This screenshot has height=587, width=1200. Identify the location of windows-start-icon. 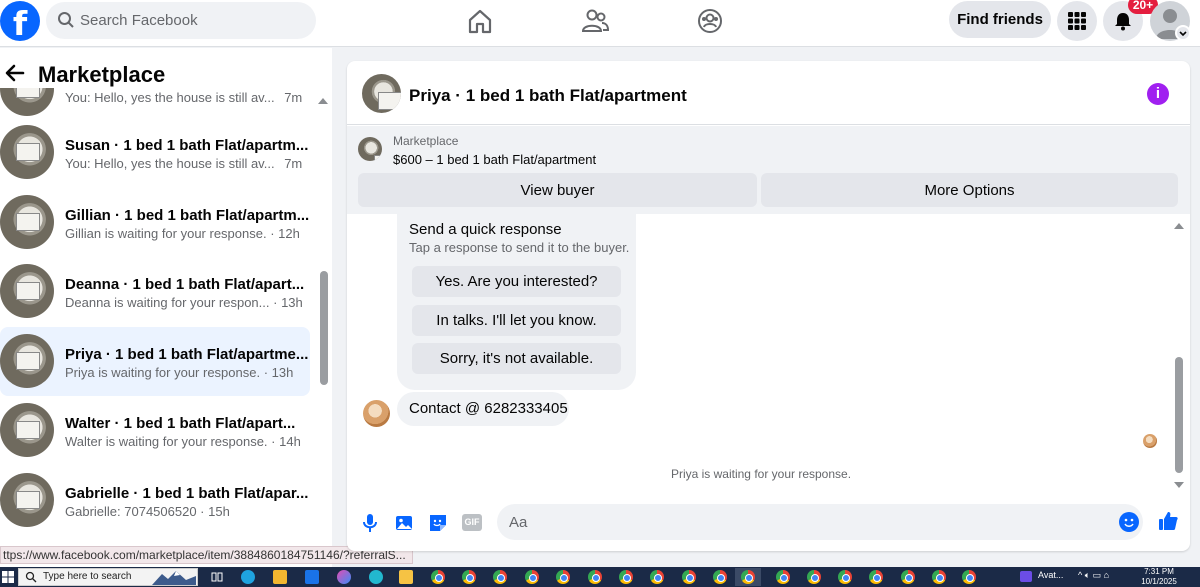
(8, 577).